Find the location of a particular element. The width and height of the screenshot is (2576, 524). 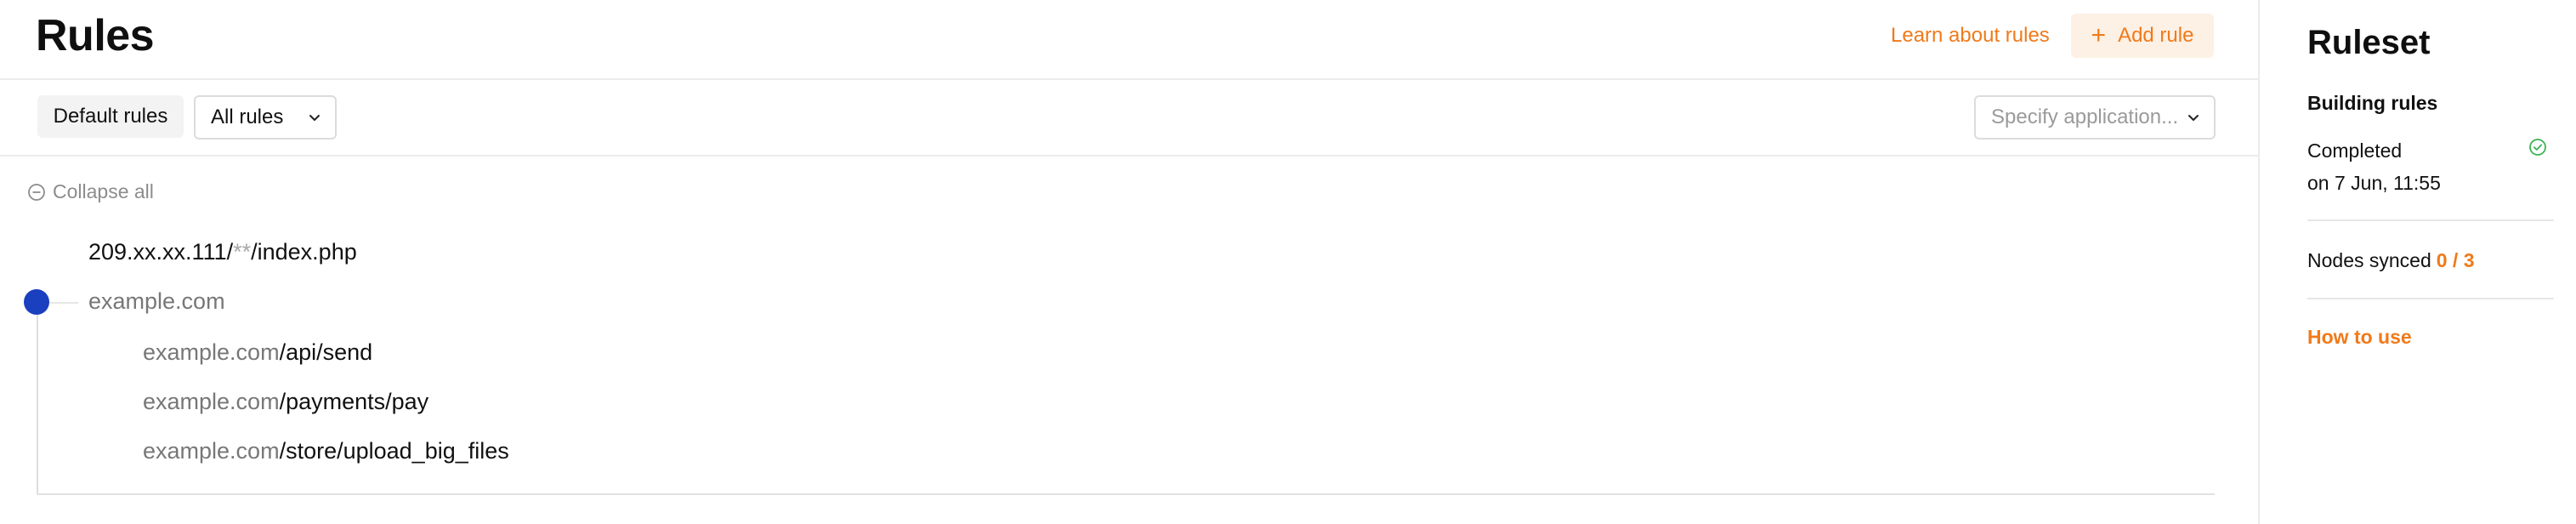

rule-path: /api/send is located at coordinates (326, 352).